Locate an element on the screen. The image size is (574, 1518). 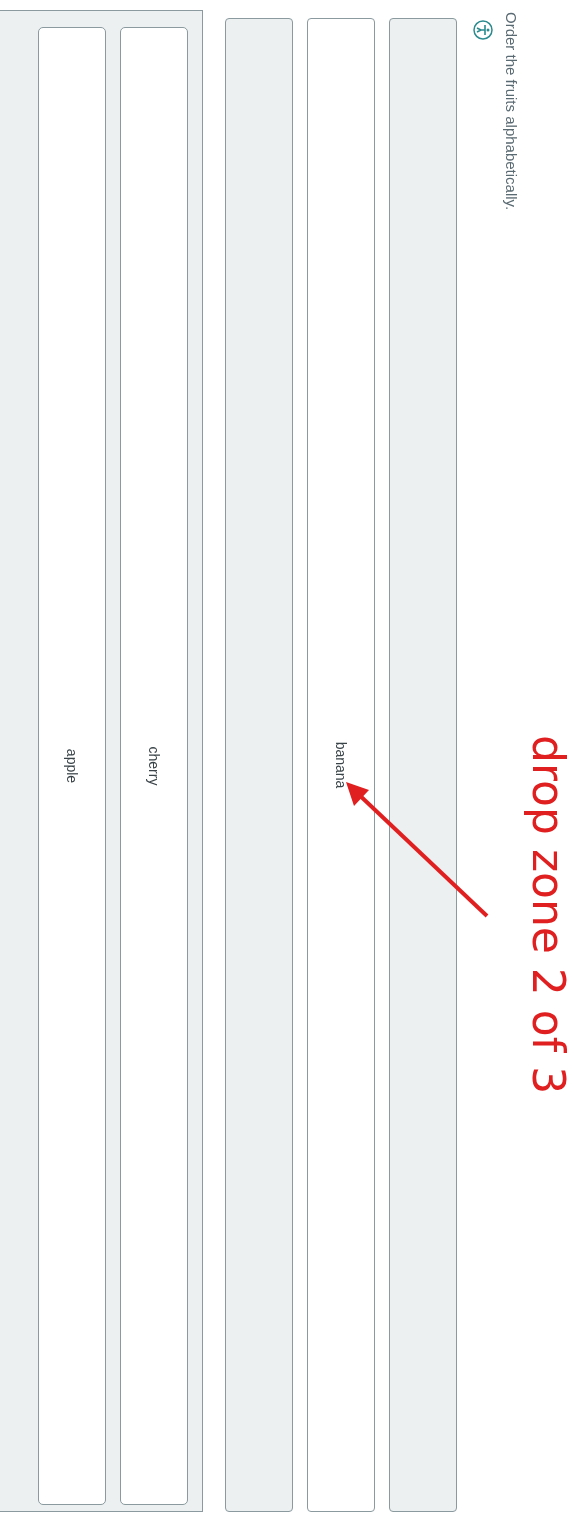
annotation-label: drop zone 2 of 3 is located at coordinates (548, 915).